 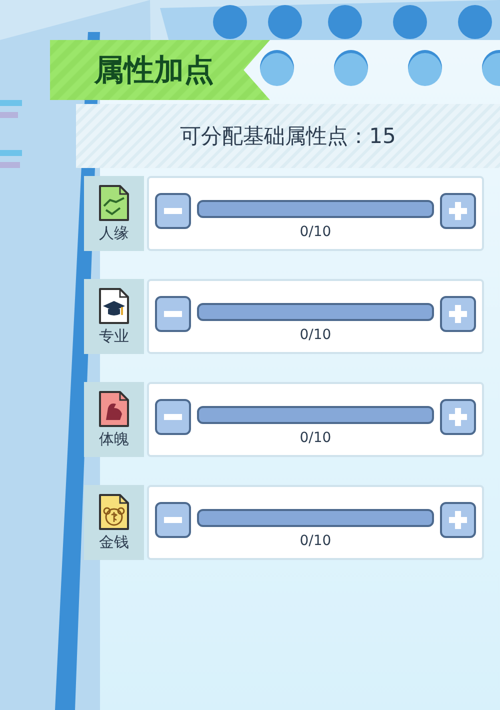 I want to click on available-points-text: 可分配基础属性点：15, so click(x=288, y=136).